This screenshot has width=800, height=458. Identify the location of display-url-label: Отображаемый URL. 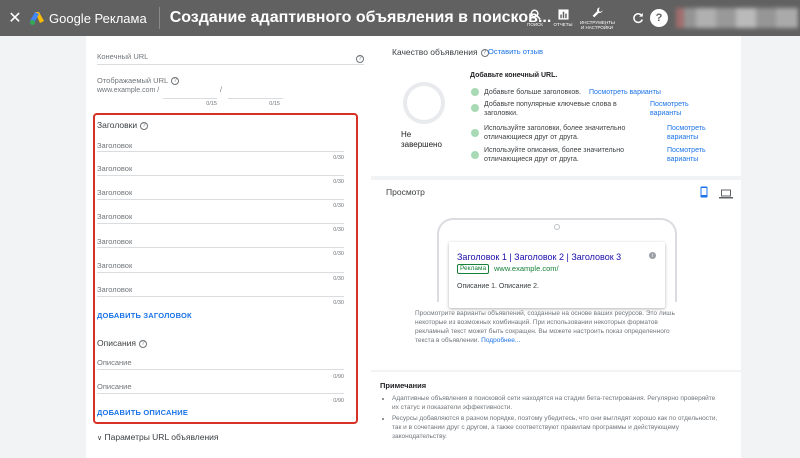
(133, 80).